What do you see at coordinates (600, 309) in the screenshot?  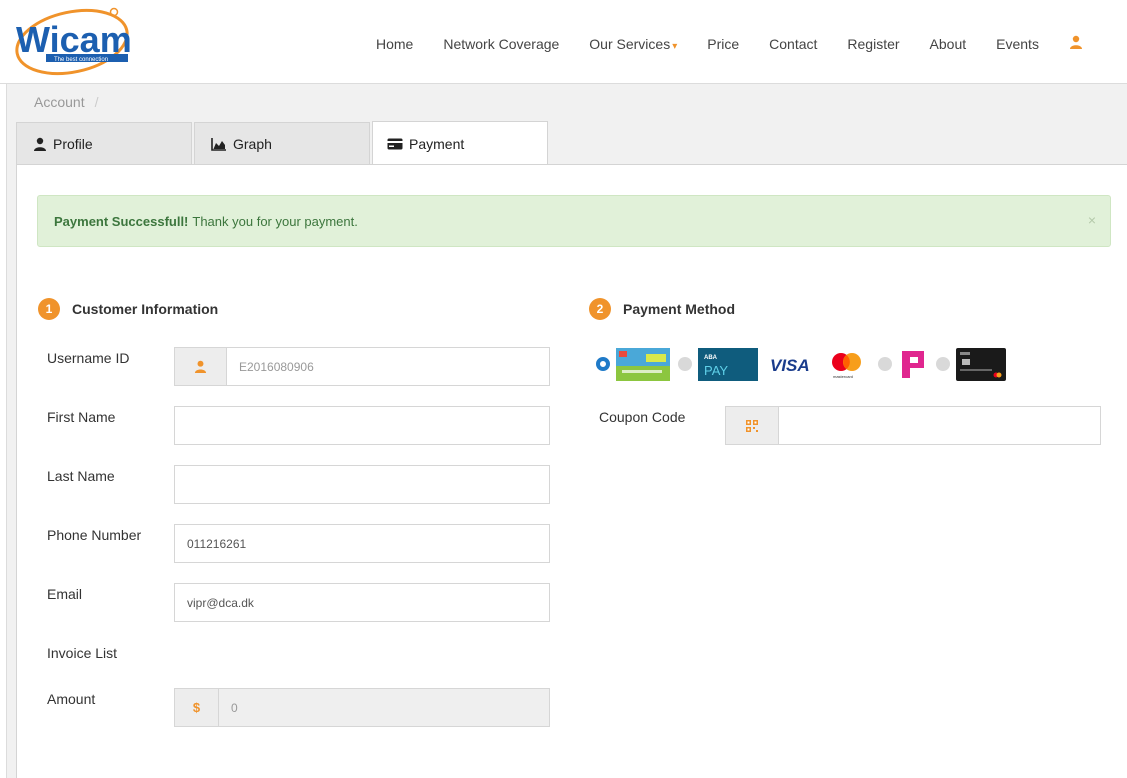 I see `step-badge-2: 2` at bounding box center [600, 309].